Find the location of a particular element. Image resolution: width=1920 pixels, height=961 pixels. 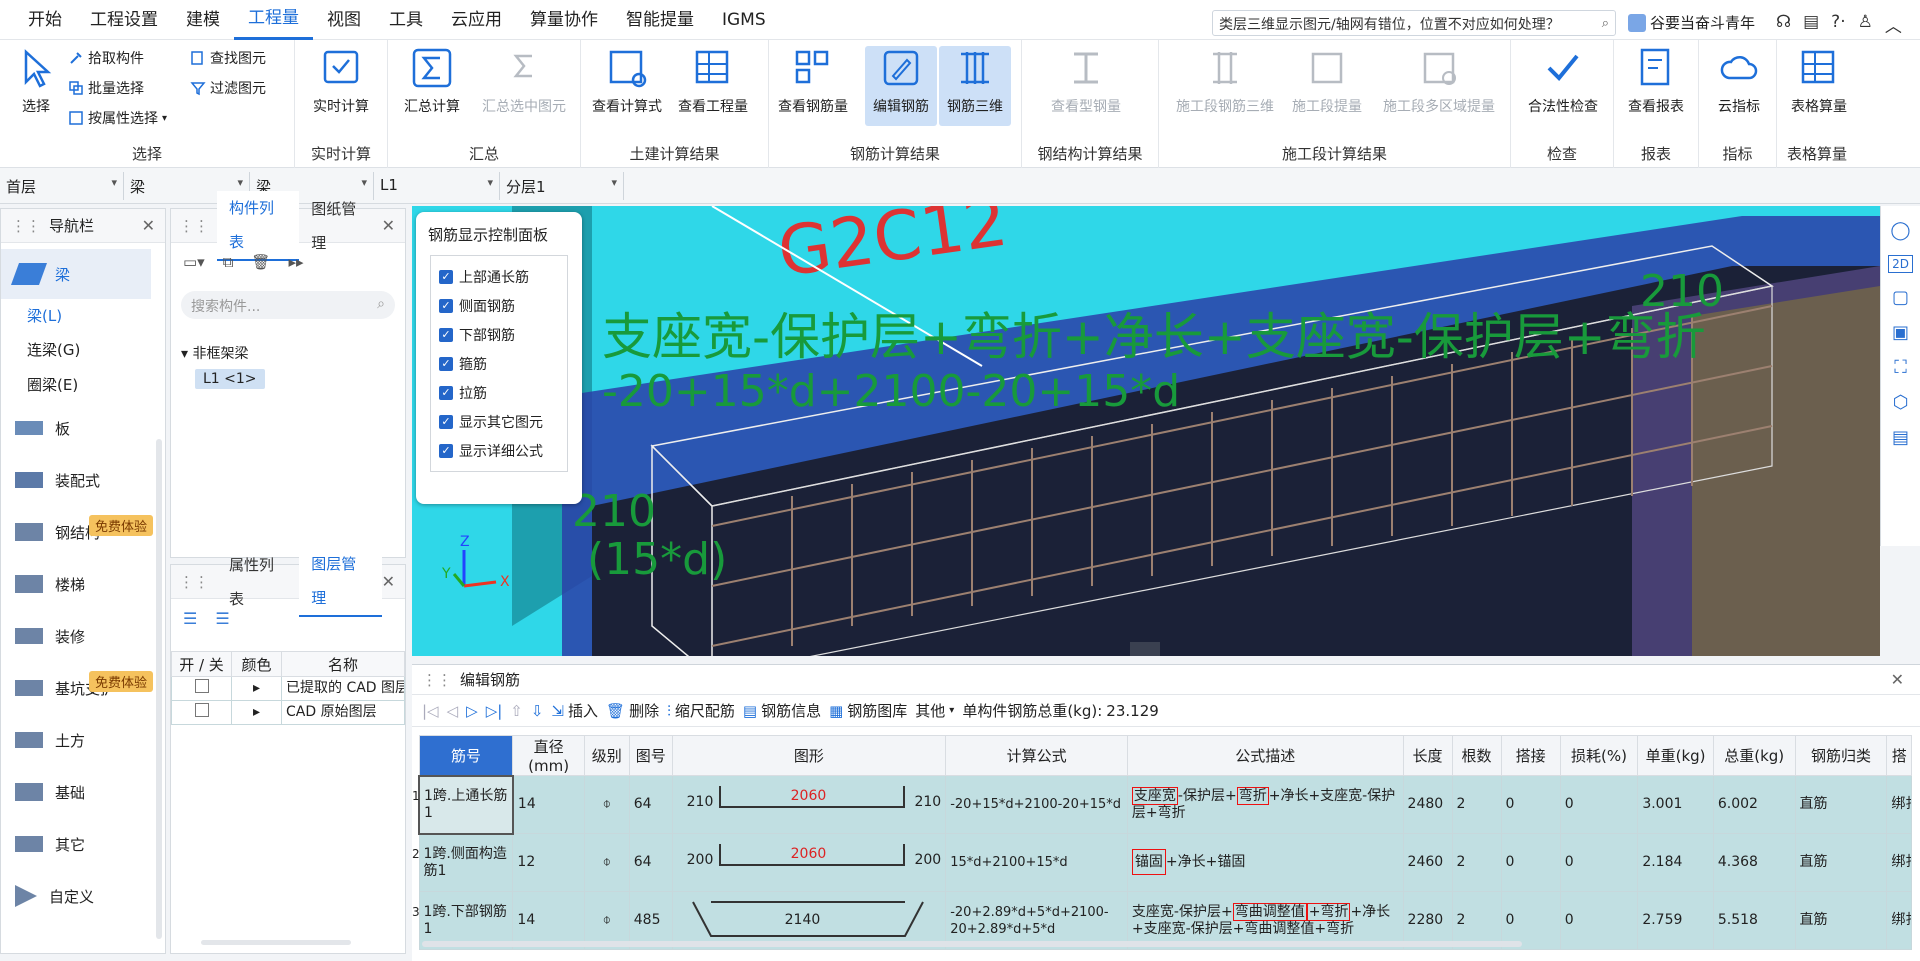

nav-item-prefab: 装配式 is located at coordinates (76, 480).